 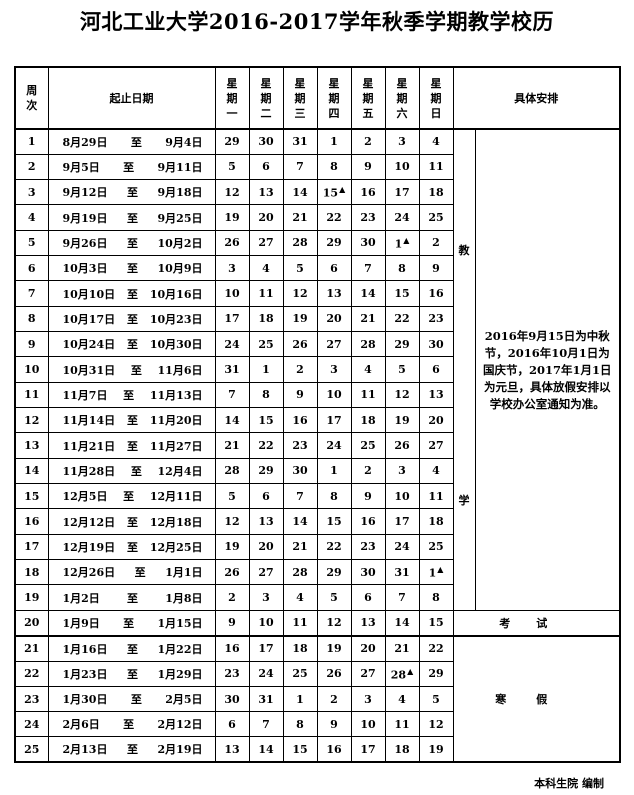 What do you see at coordinates (176, 522) in the screenshot?
I see `end-date: 12月18日` at bounding box center [176, 522].